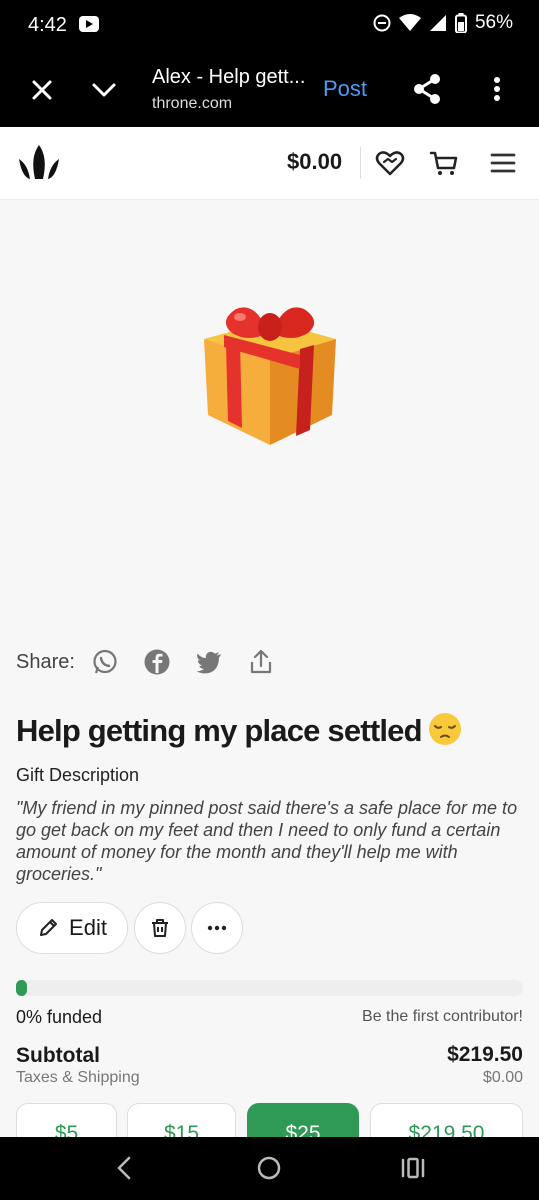 The height and width of the screenshot is (1200, 539). I want to click on item-title: Help getting my place settled, so click(239, 730).